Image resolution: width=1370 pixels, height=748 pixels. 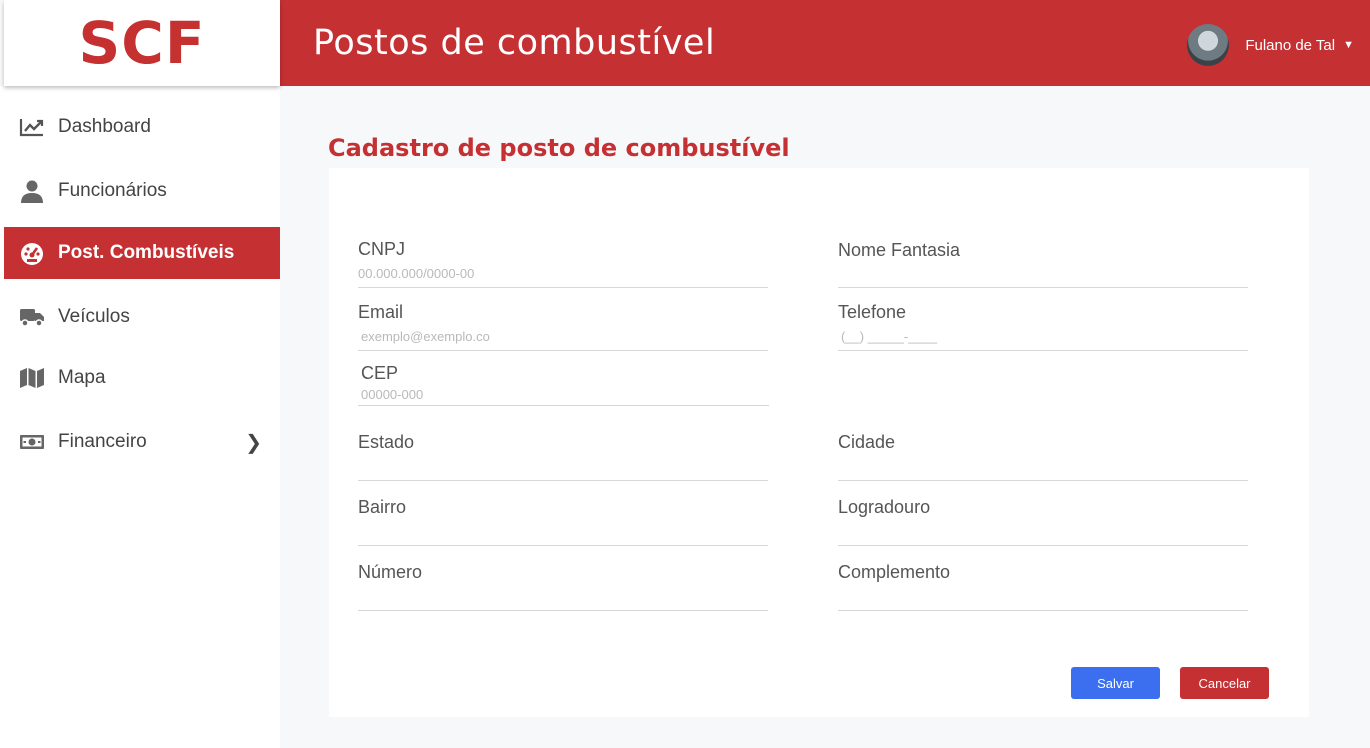 I want to click on sidebar-item-label: Dashboard, so click(x=104, y=126).